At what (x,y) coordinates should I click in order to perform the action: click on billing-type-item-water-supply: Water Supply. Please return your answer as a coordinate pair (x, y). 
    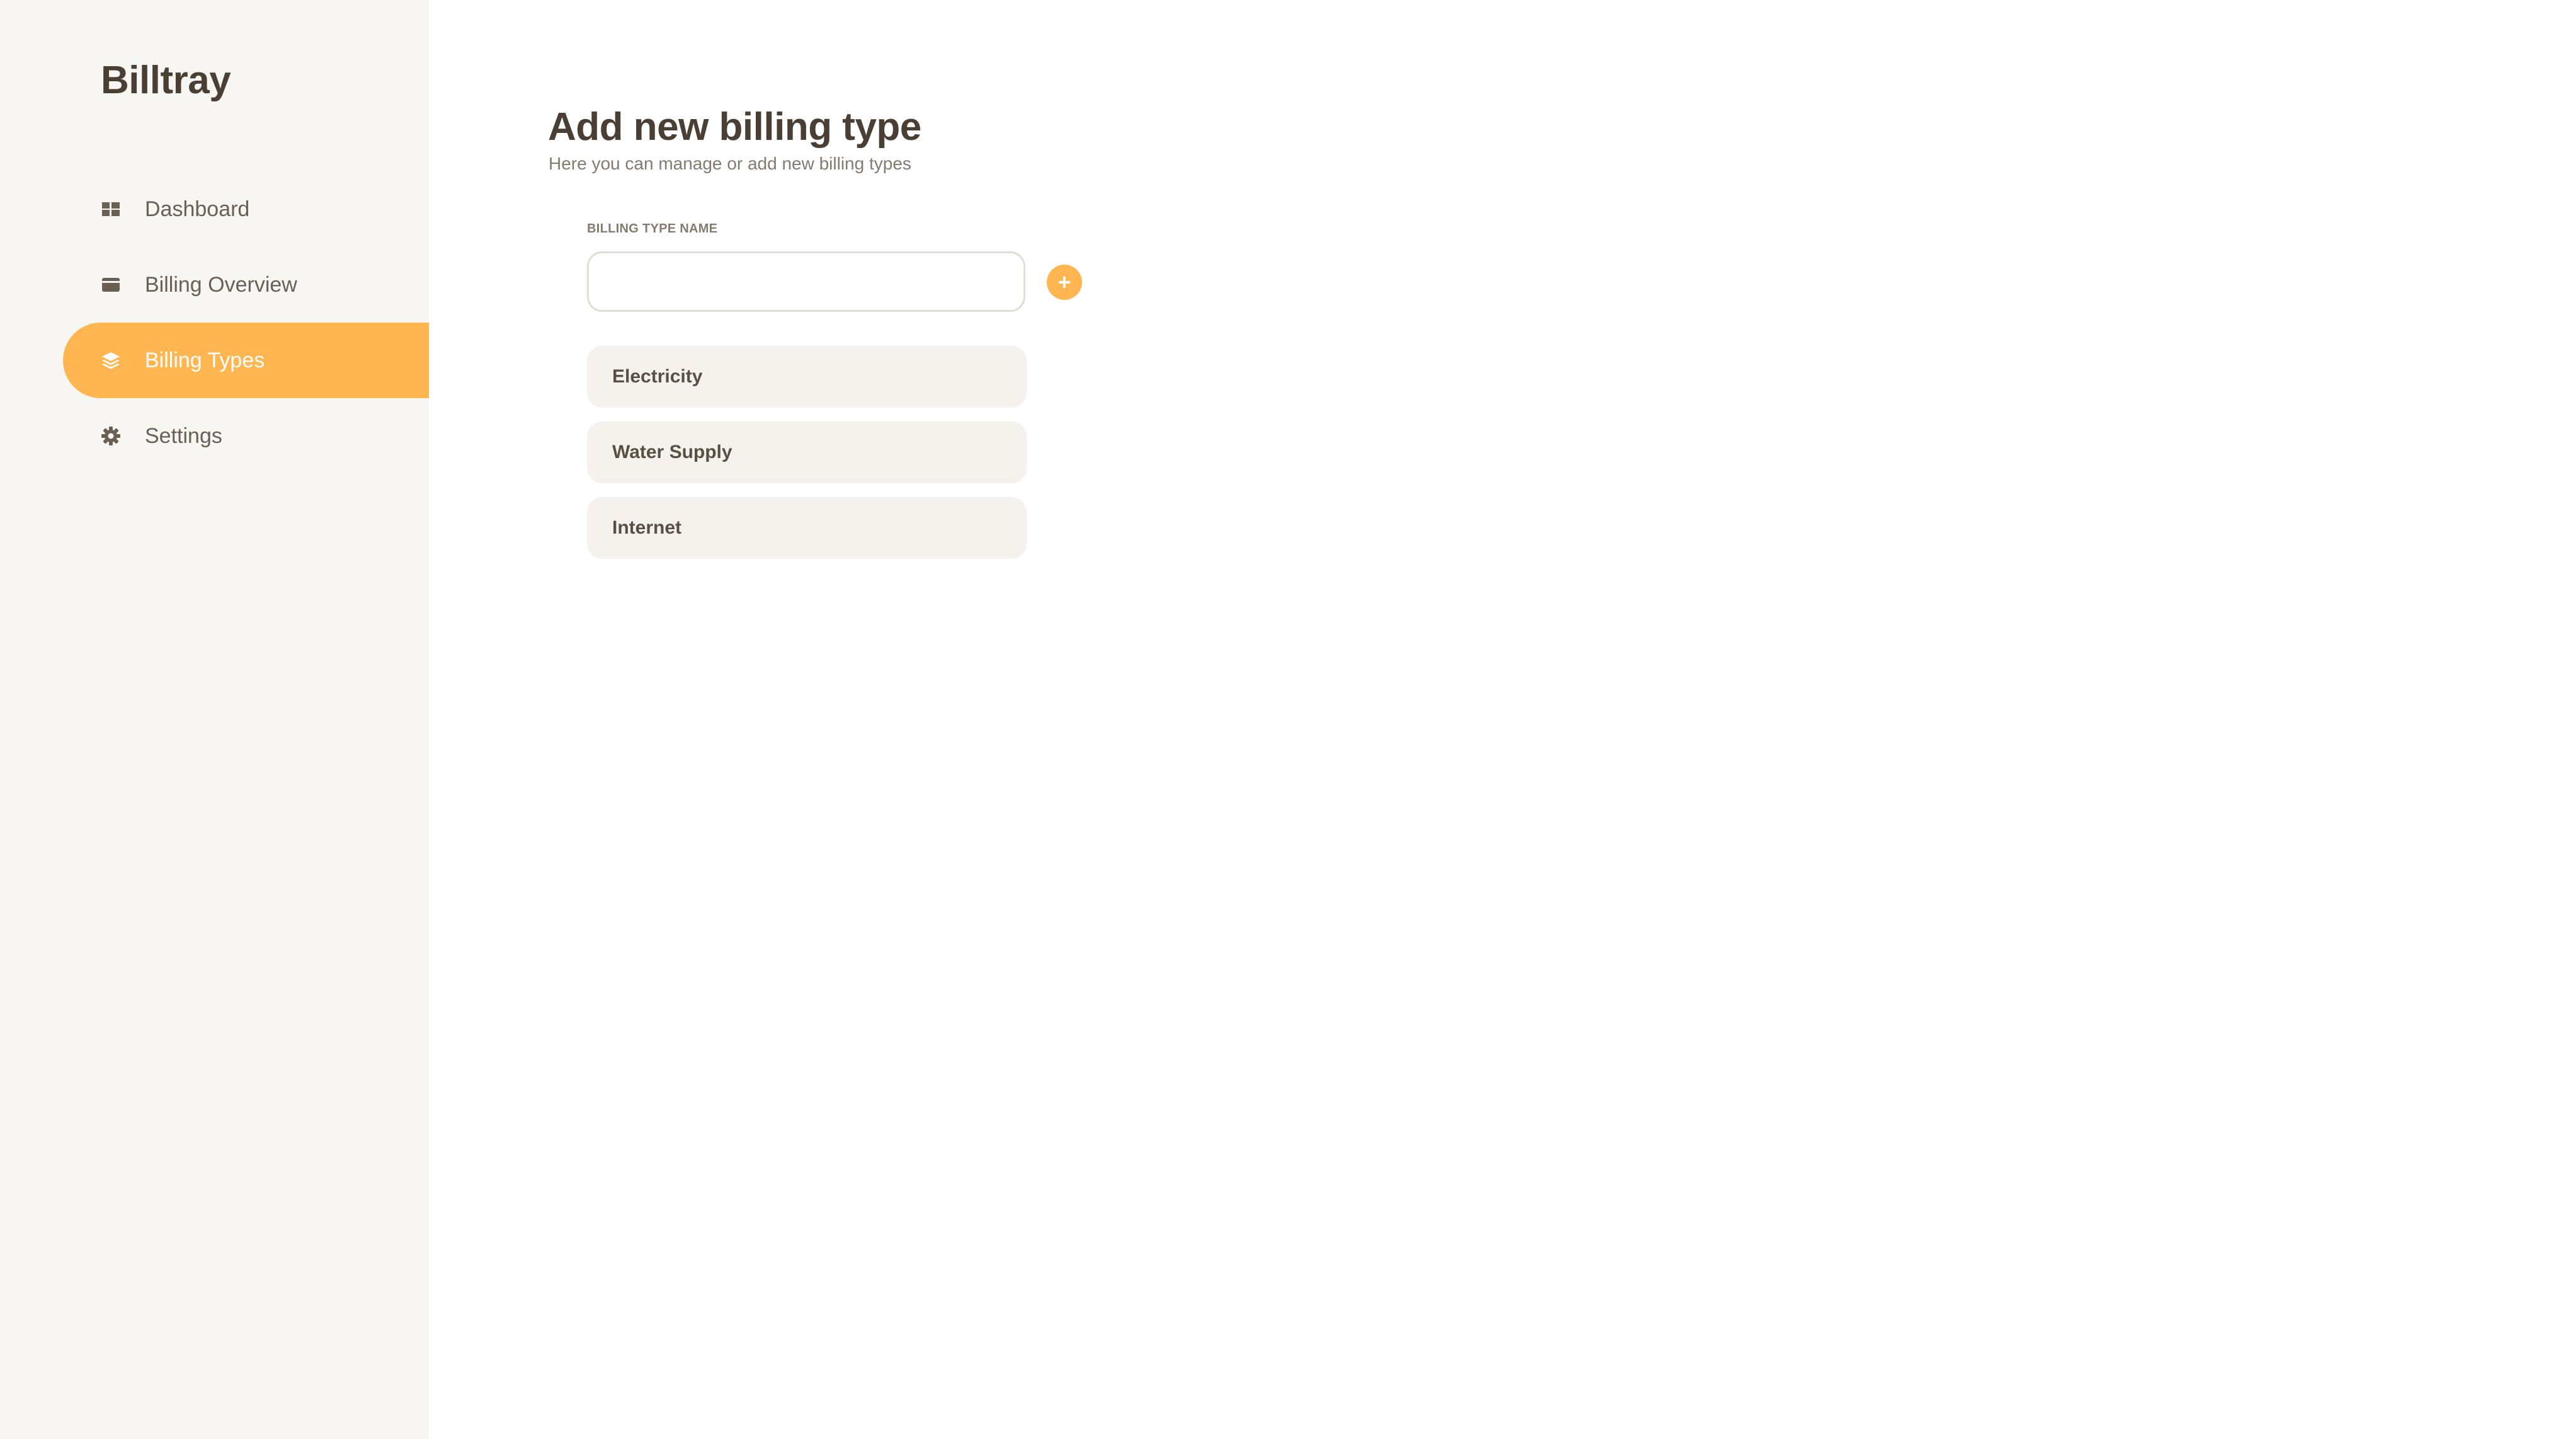
    Looking at the image, I should click on (807, 452).